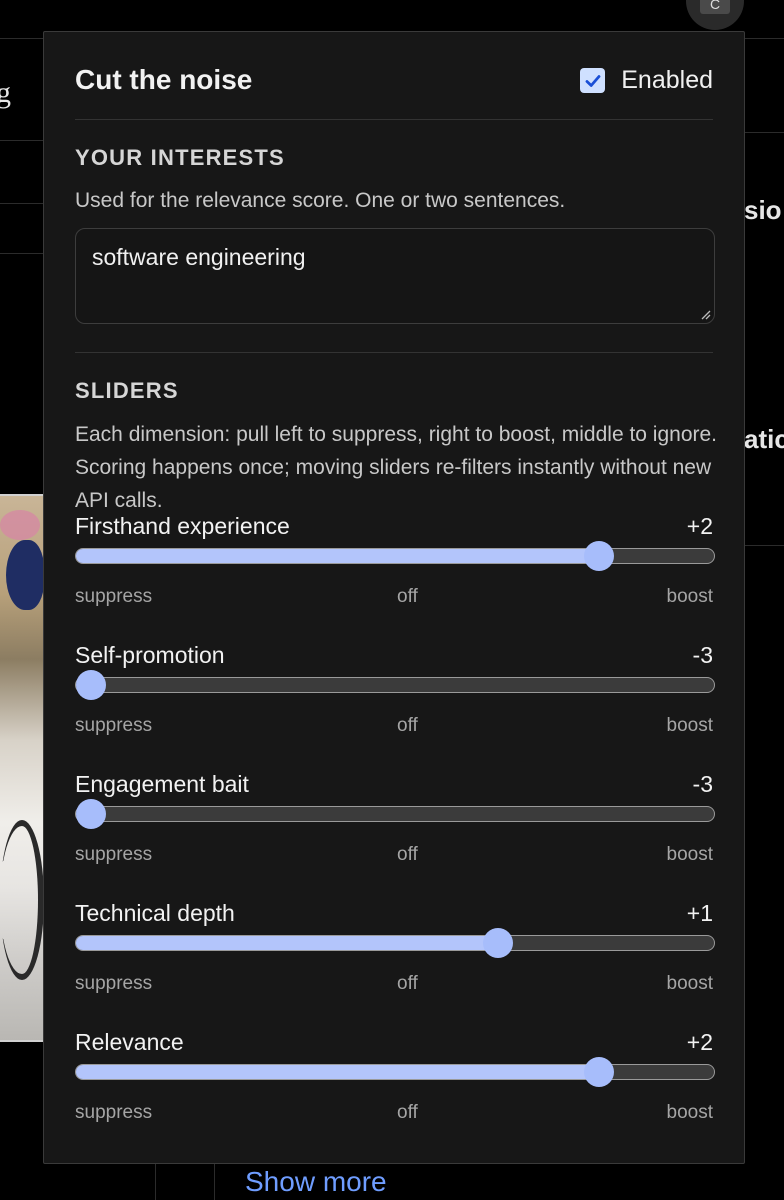  Describe the element at coordinates (715, 7) in the screenshot. I see `avatar-initial: C` at that location.